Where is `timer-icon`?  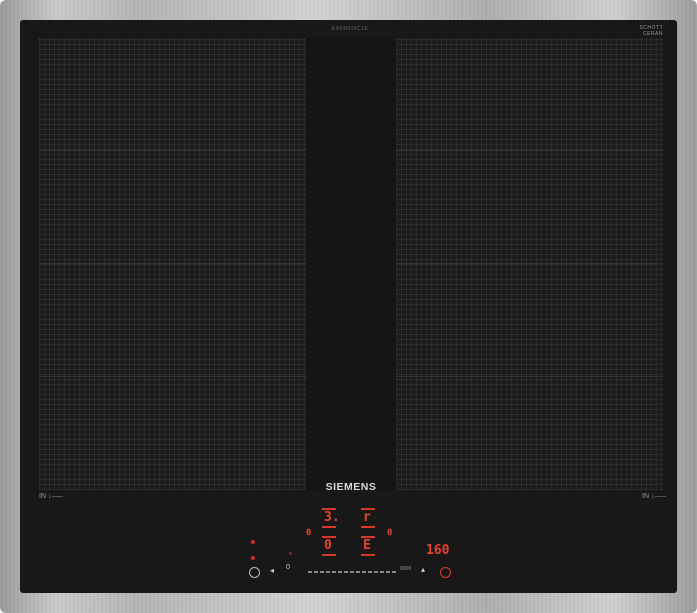
timer-icon is located at coordinates (445, 572).